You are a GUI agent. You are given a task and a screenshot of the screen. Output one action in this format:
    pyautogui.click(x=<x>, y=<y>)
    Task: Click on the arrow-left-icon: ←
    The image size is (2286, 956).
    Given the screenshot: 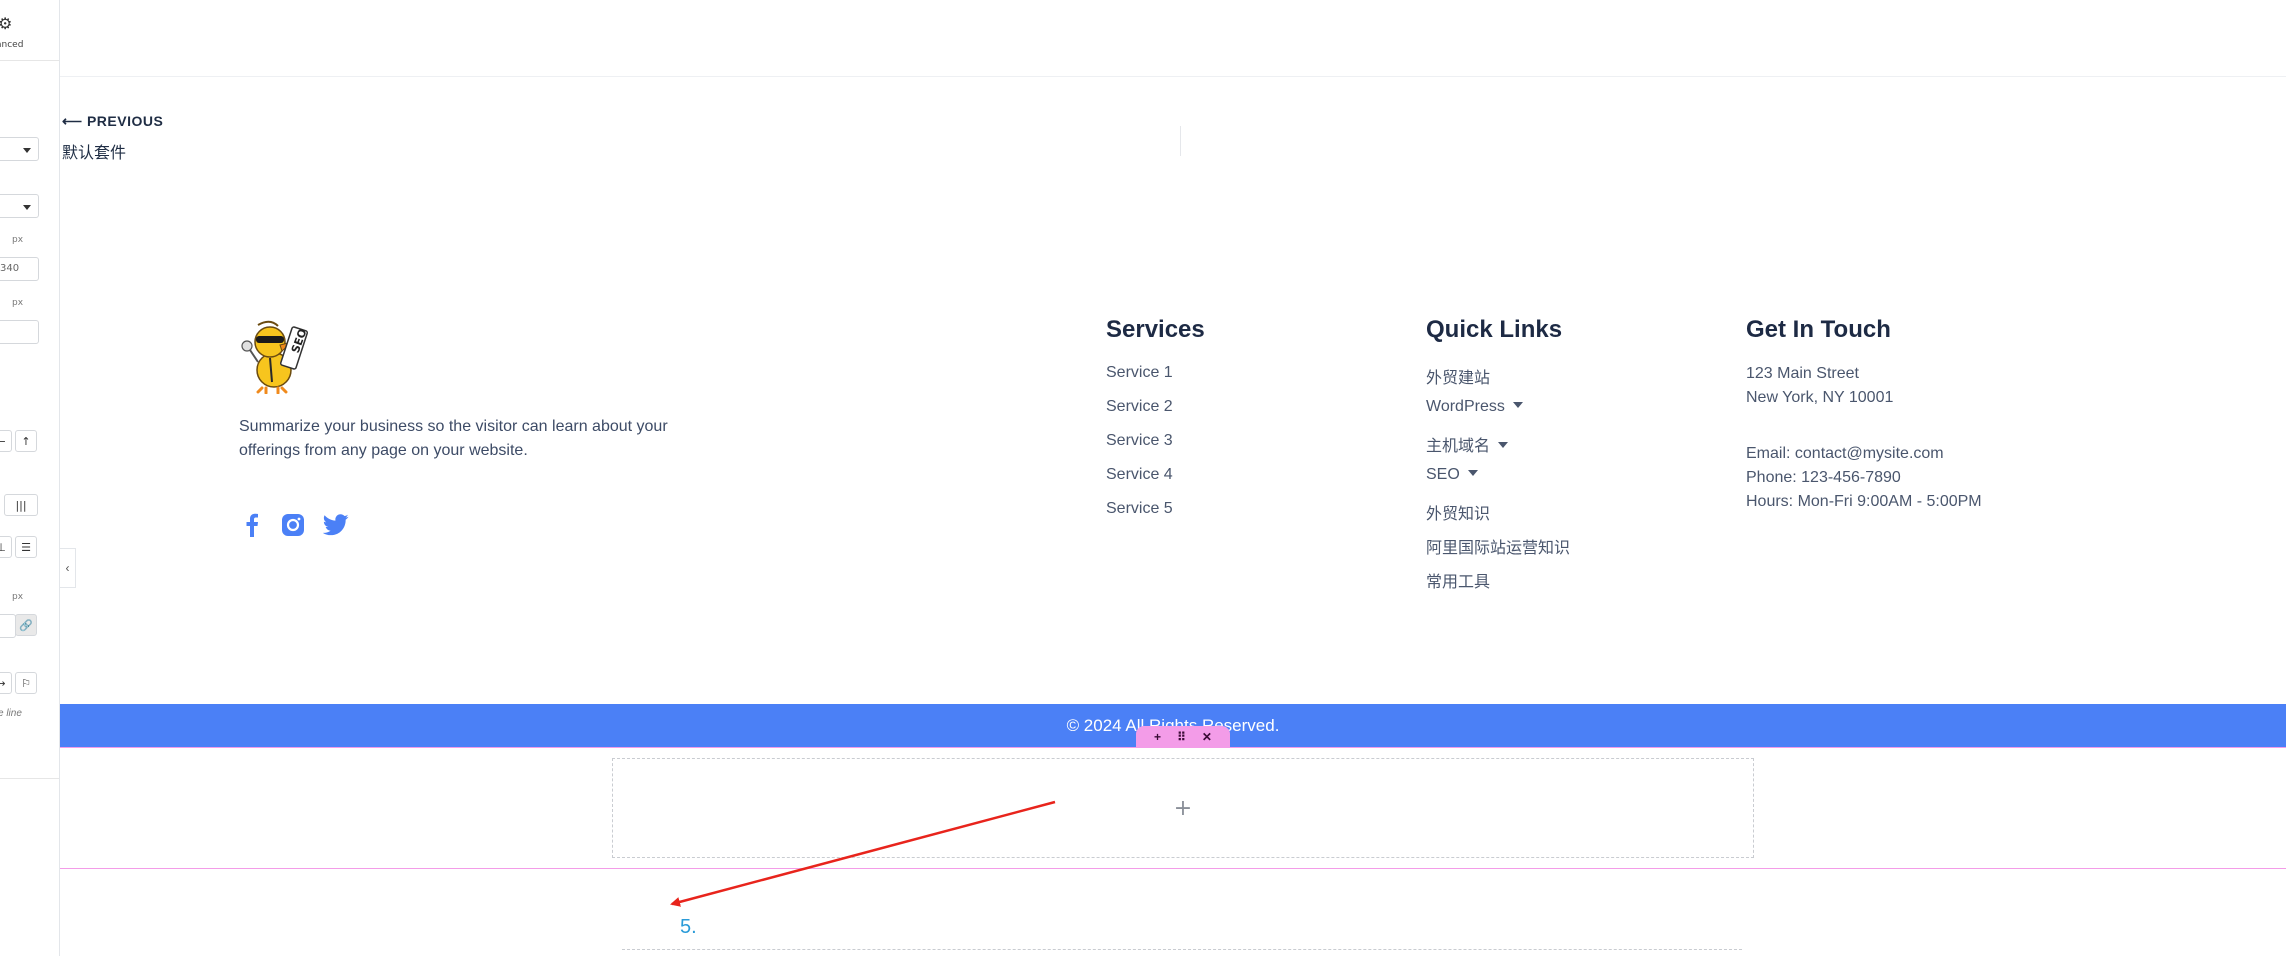 What is the action you would take?
    pyautogui.click(x=6, y=441)
    